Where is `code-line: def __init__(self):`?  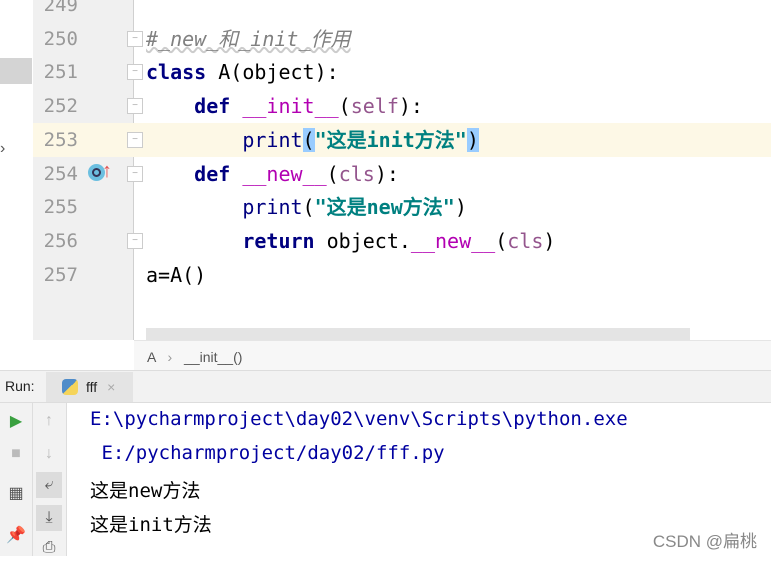 code-line: def __init__(self): is located at coordinates (284, 106).